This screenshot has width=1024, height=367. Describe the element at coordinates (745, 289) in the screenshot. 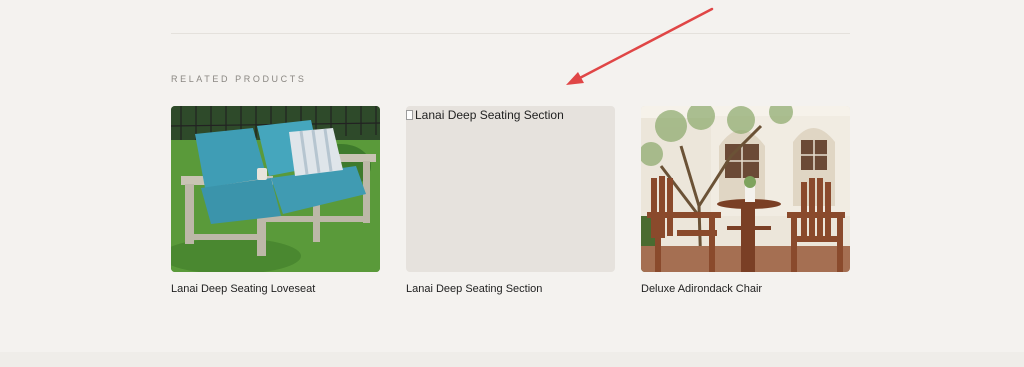

I see `product-name-adirondack: Deluxe Adirondack Chair` at that location.